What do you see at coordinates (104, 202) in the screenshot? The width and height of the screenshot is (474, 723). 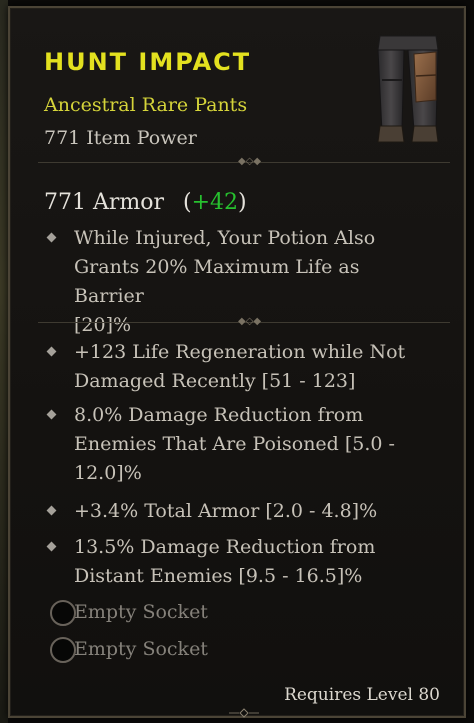 I see `armor-value: 771 Armor` at bounding box center [104, 202].